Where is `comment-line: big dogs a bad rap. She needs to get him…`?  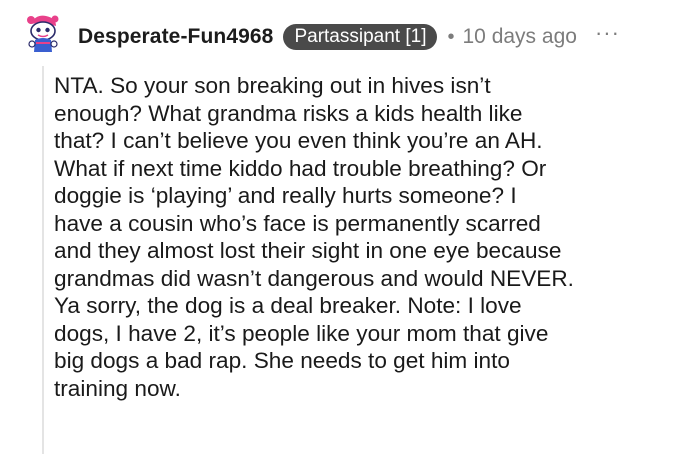
comment-line: big dogs a bad rap. She needs to get him… is located at coordinates (282, 360).